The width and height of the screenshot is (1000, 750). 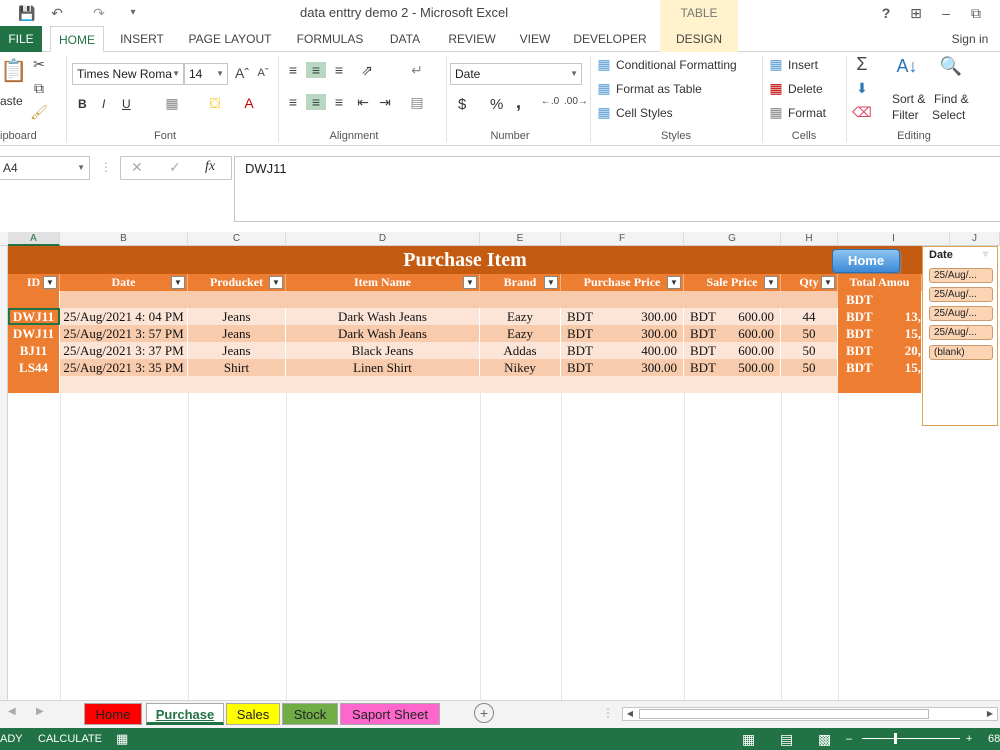 What do you see at coordinates (99, 13) in the screenshot?
I see `redo-icon: ↷` at bounding box center [99, 13].